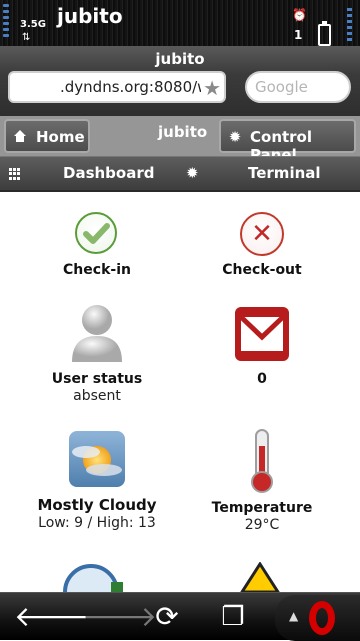 This screenshot has height=641, width=360. Describe the element at coordinates (33, 24) in the screenshot. I see `network-type: 3.5G` at that location.